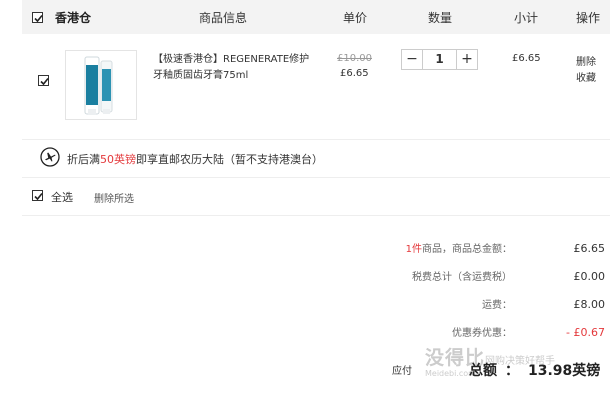 The image size is (610, 395). I want to click on goods-total-label: 1件商品，商品总金额：, so click(459, 247).